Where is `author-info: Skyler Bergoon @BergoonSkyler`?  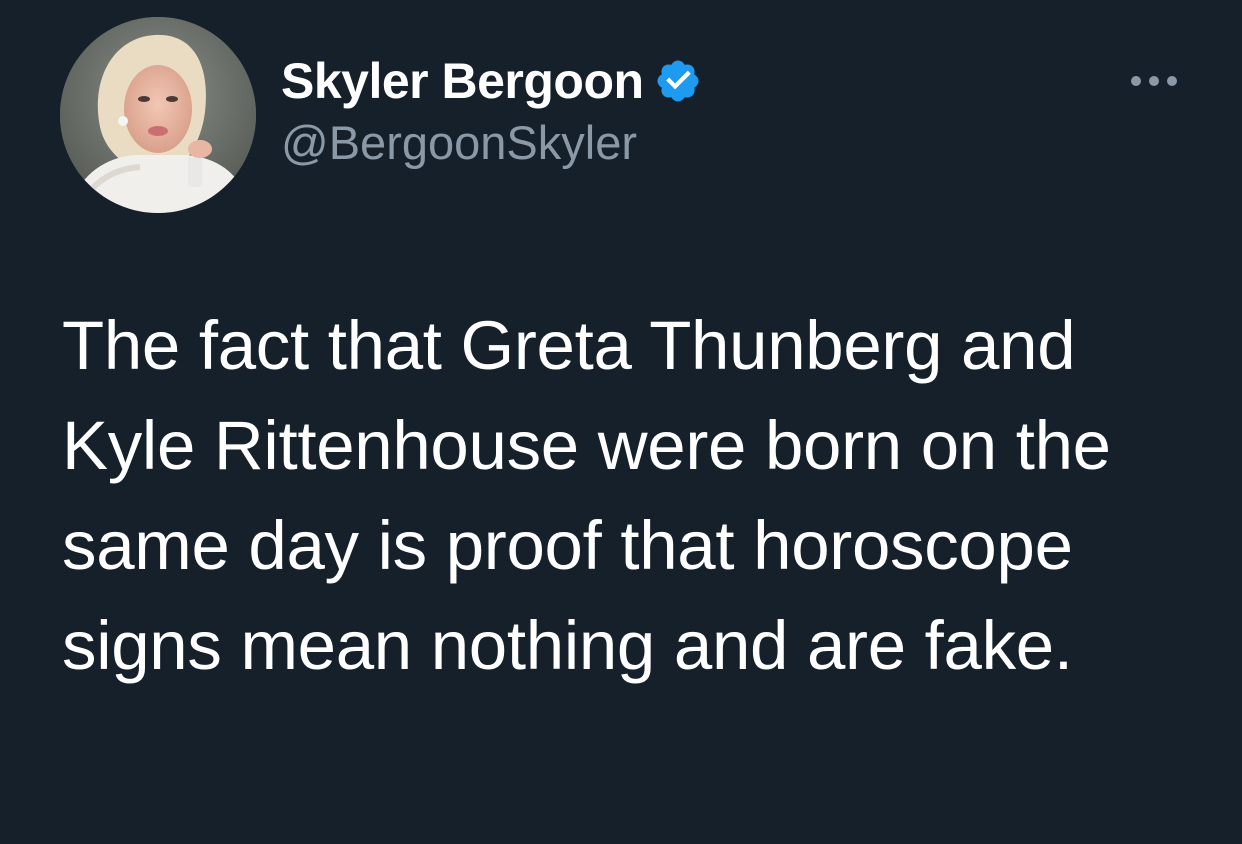
author-info: Skyler Bergoon @BergoonSkyler is located at coordinates (491, 111).